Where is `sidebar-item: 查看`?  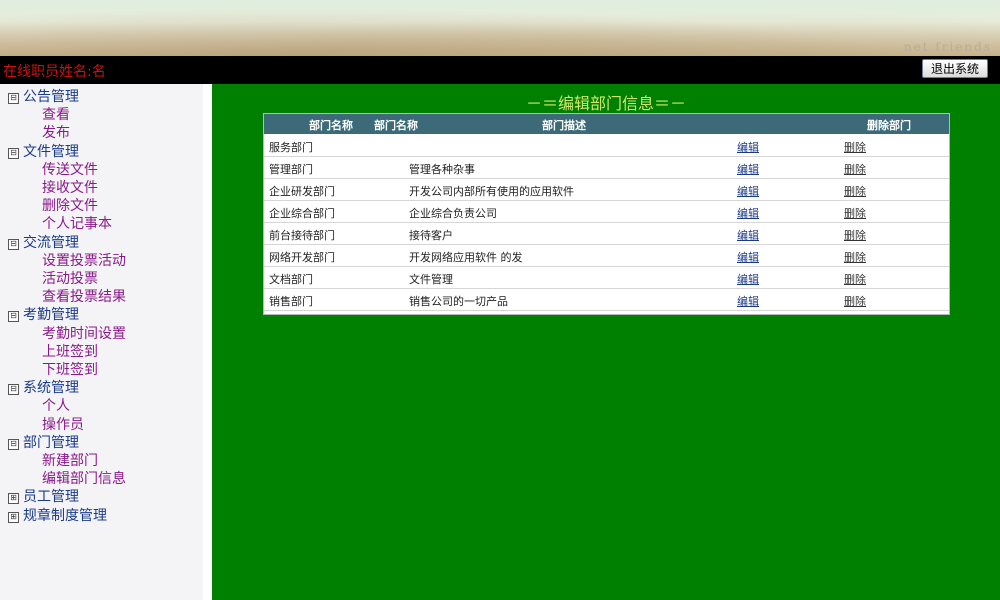 sidebar-item: 查看 is located at coordinates (56, 114).